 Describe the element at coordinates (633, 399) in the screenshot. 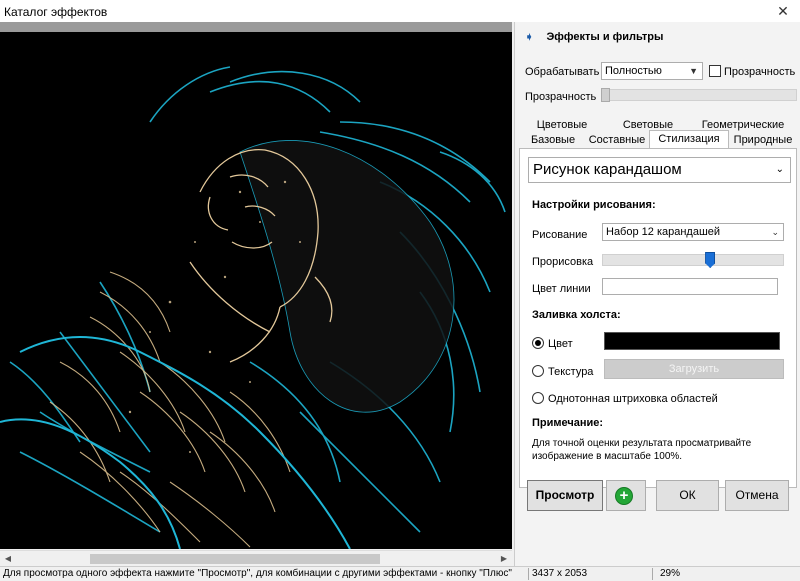

I see `mono-hatching-label: Однотонная штриховка областей` at that location.